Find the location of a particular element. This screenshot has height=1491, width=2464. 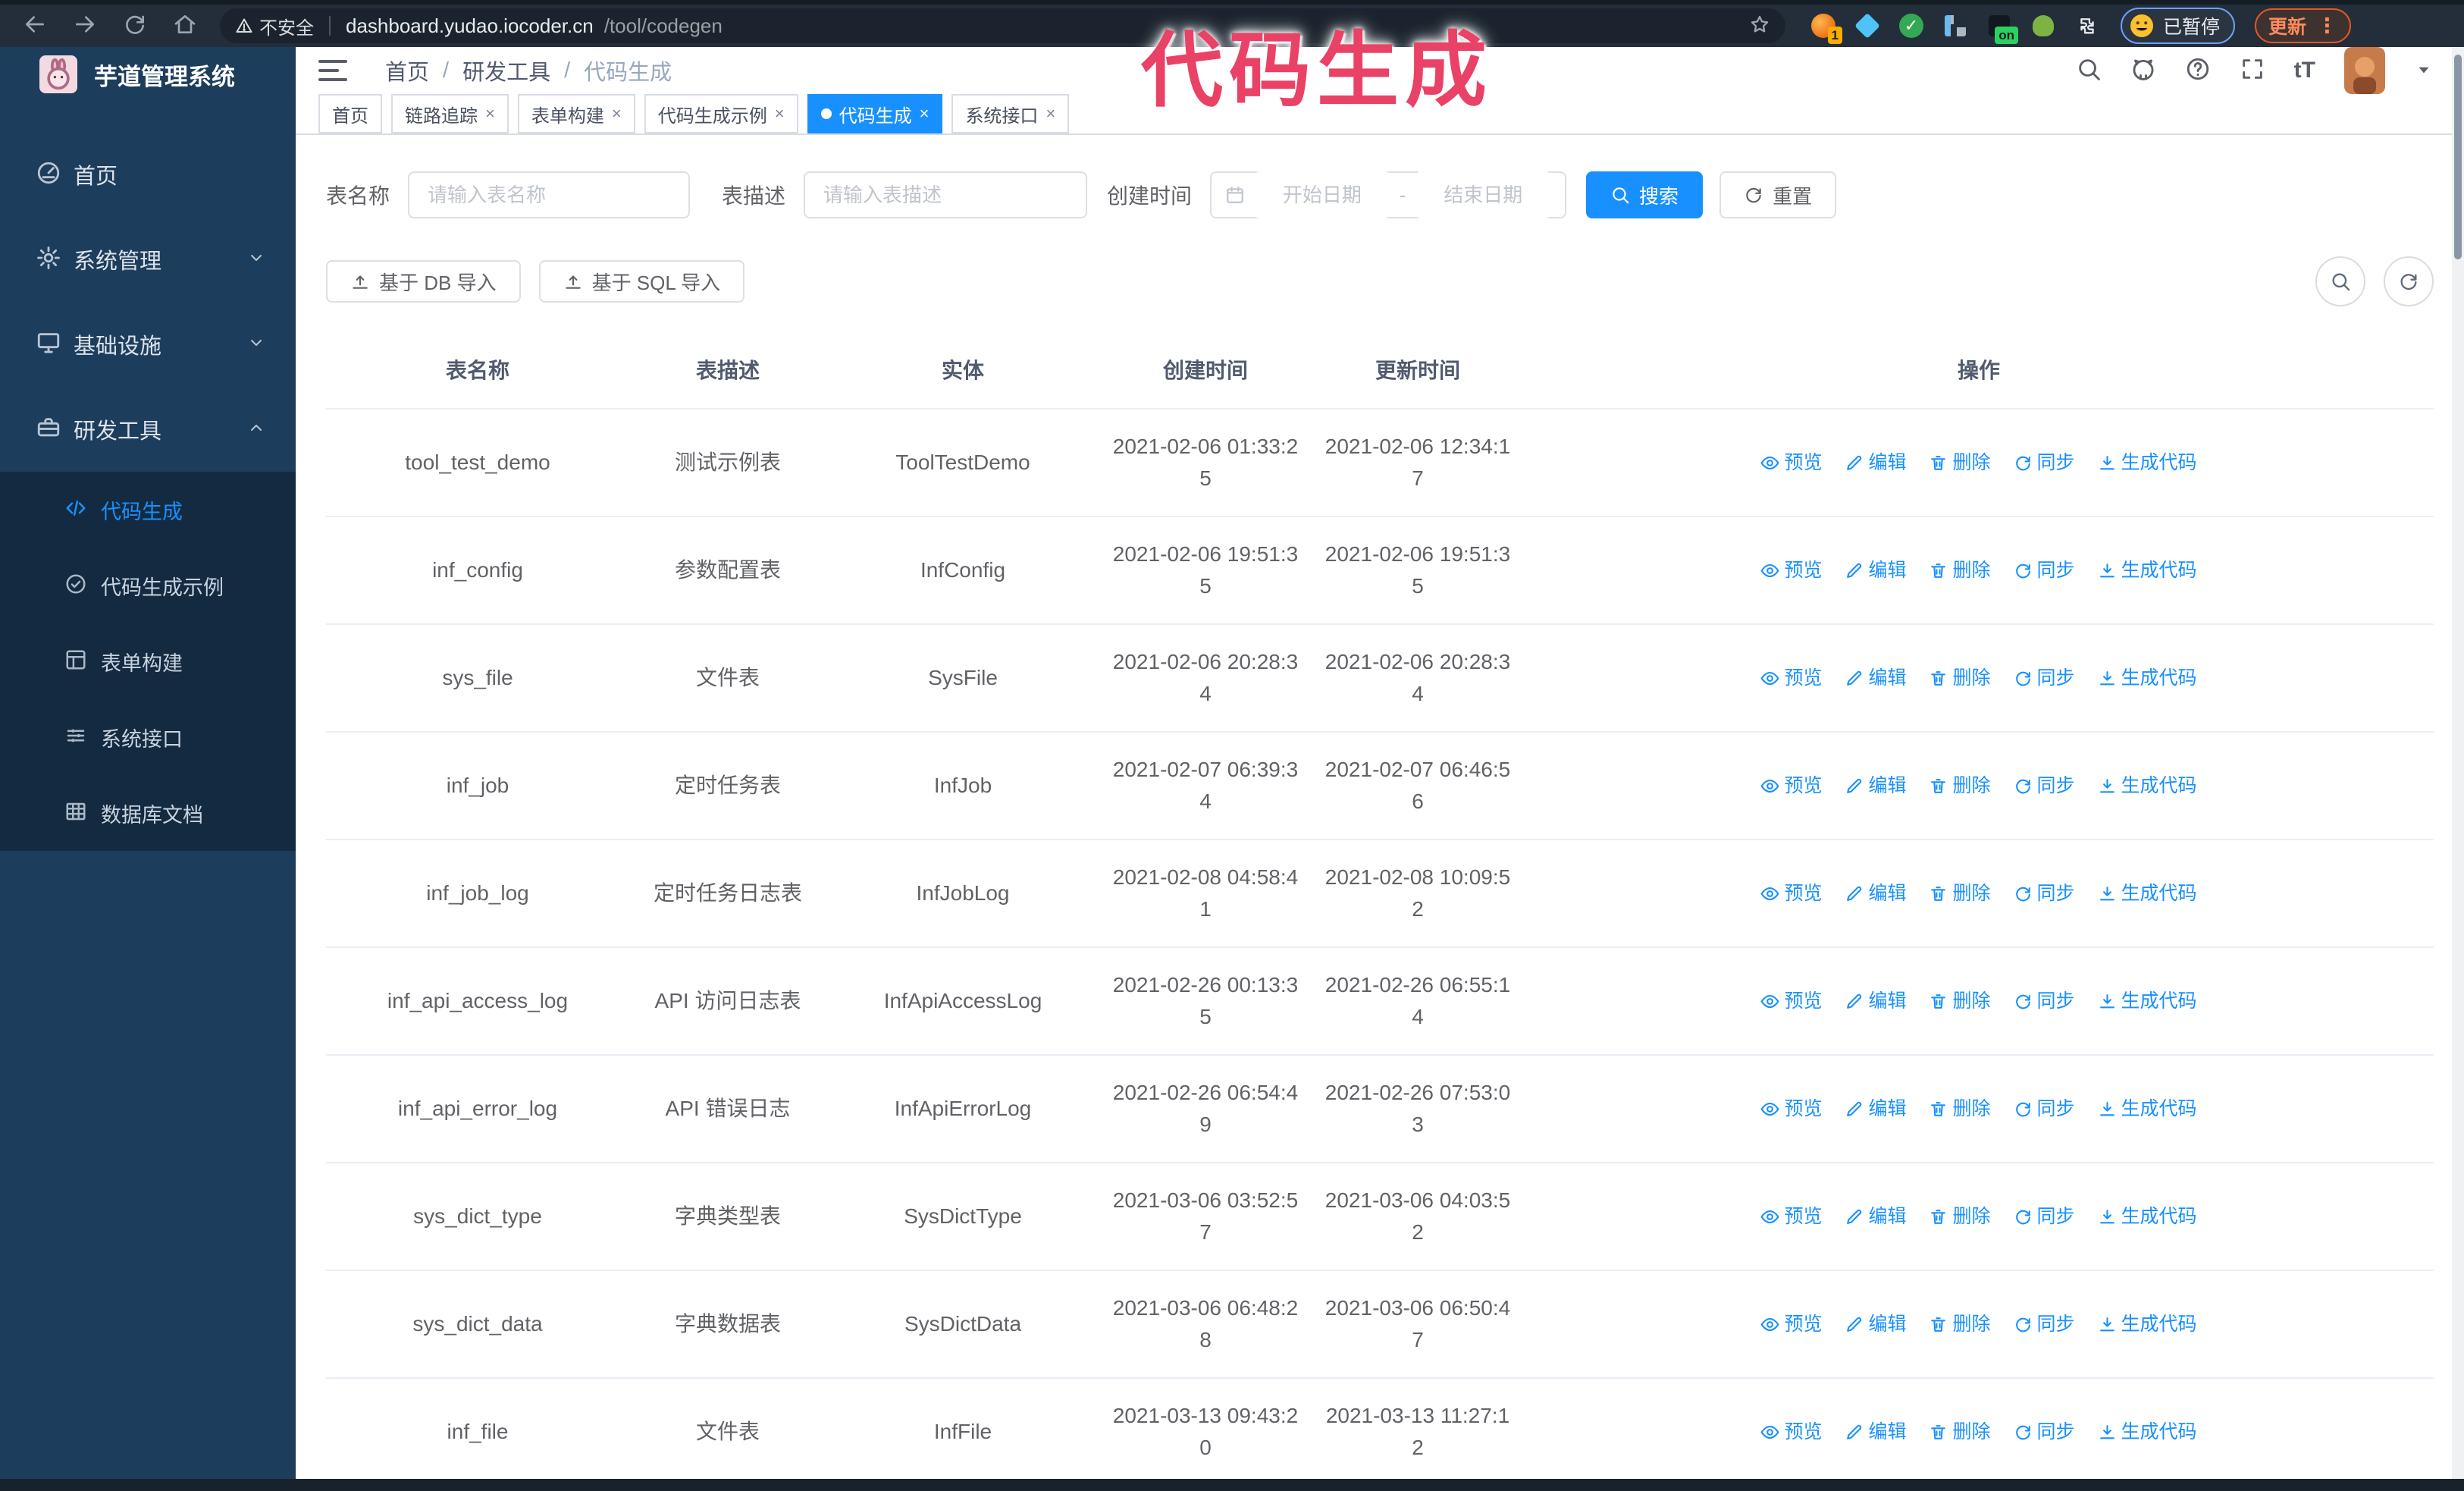

refresh-table-button is located at coordinates (2409, 281).